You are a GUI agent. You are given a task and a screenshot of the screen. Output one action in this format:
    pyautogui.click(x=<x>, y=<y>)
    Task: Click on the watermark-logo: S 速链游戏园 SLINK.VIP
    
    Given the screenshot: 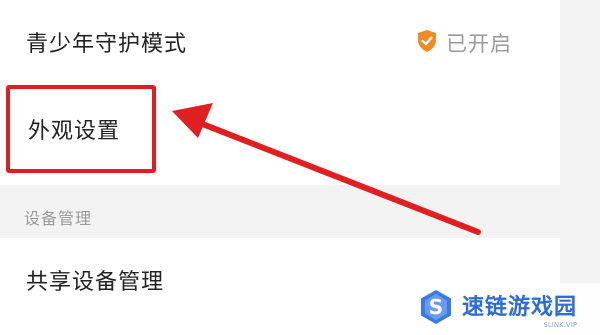 What is the action you would take?
    pyautogui.click(x=500, y=309)
    